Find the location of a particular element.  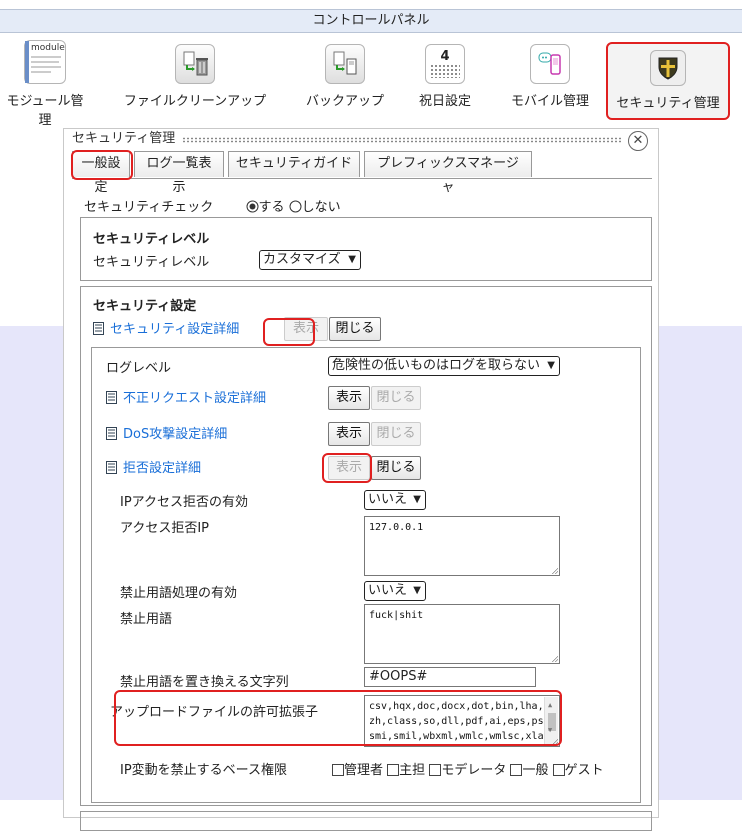

panel-title: セキュリティ管理 is located at coordinates (124, 138).